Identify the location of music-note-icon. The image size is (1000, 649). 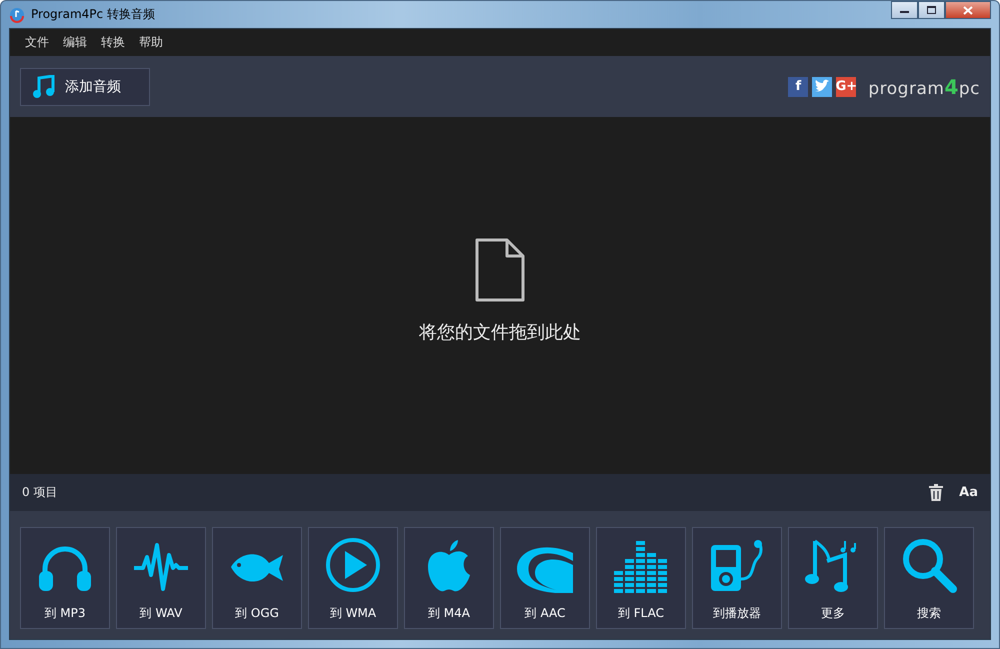
(44, 86).